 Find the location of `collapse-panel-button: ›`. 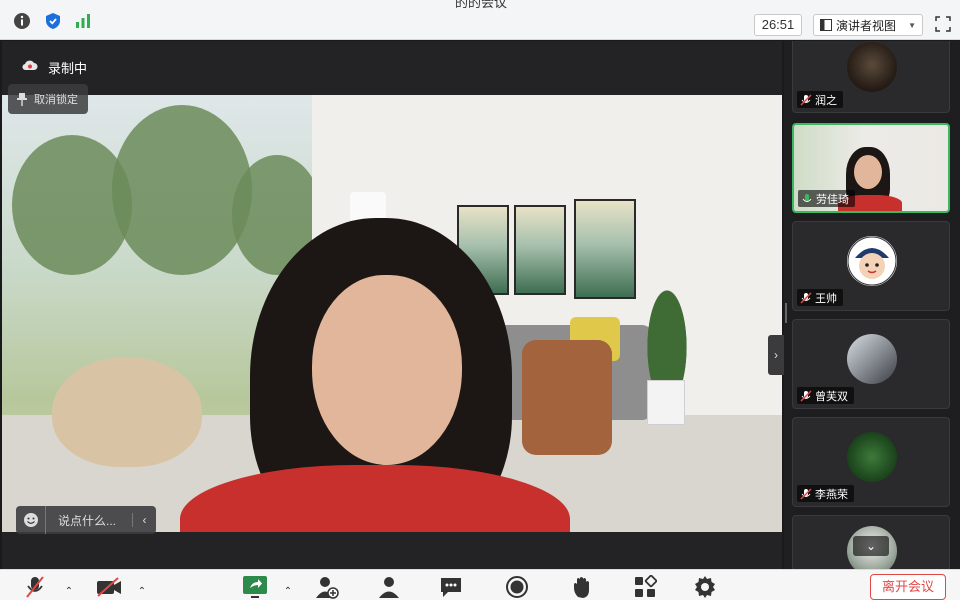

collapse-panel-button: › is located at coordinates (776, 355).